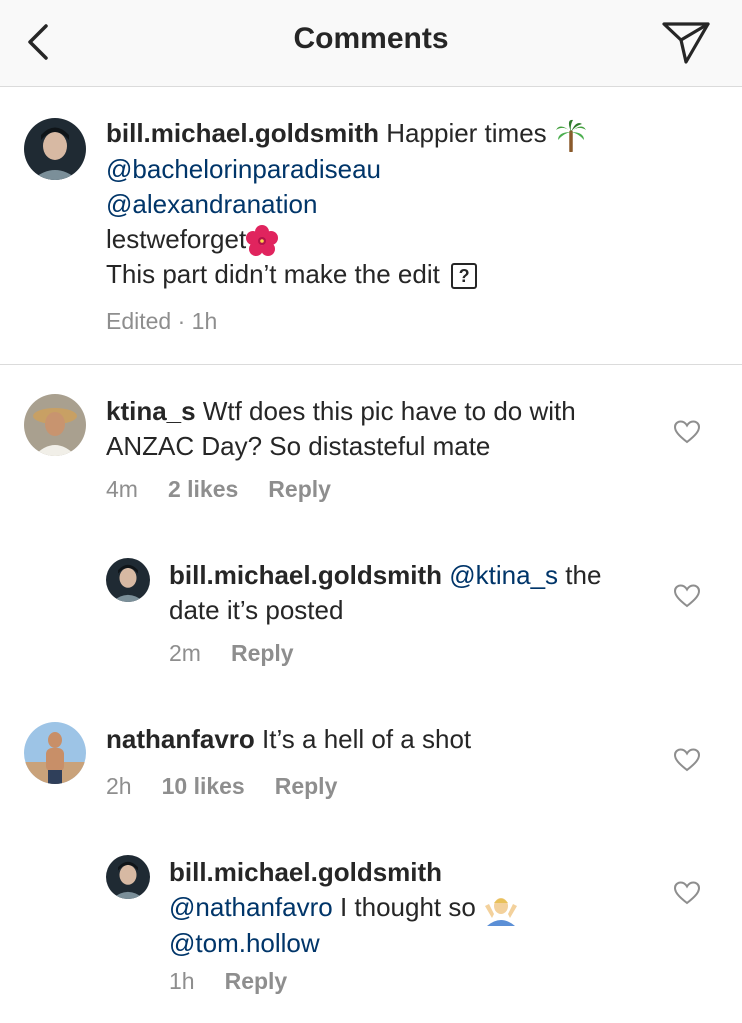 The width and height of the screenshot is (742, 1023). I want to click on comment-meta: 2h 10 likes Reply, so click(236, 786).